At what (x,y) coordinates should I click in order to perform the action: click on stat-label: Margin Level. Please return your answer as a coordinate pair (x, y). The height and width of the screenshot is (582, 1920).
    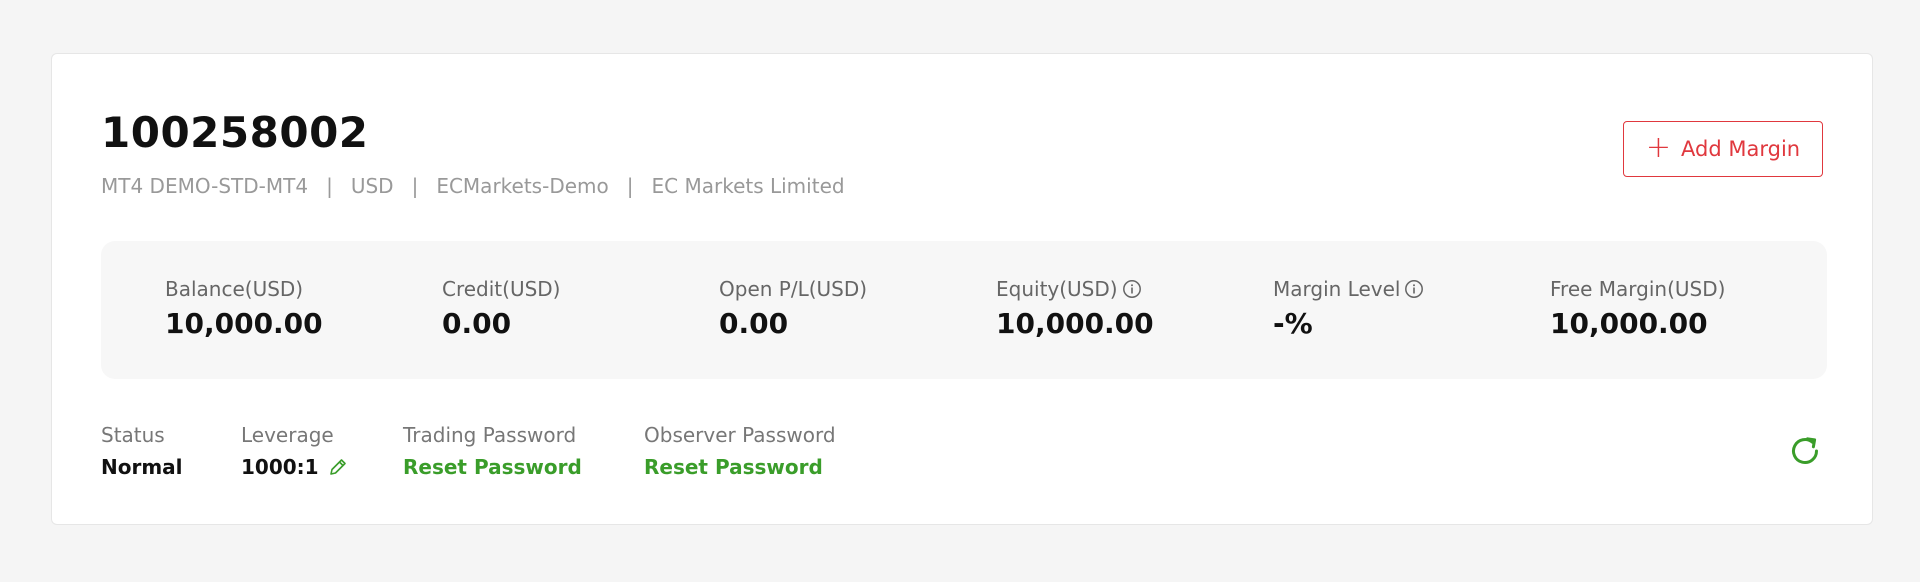
    Looking at the image, I should click on (1348, 289).